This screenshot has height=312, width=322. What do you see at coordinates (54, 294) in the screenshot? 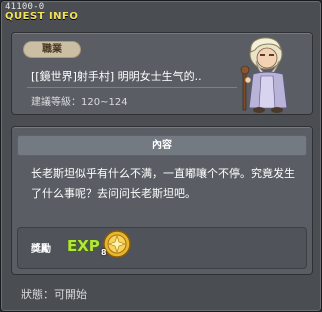
I see `quest-status: 狀態：可開始` at bounding box center [54, 294].